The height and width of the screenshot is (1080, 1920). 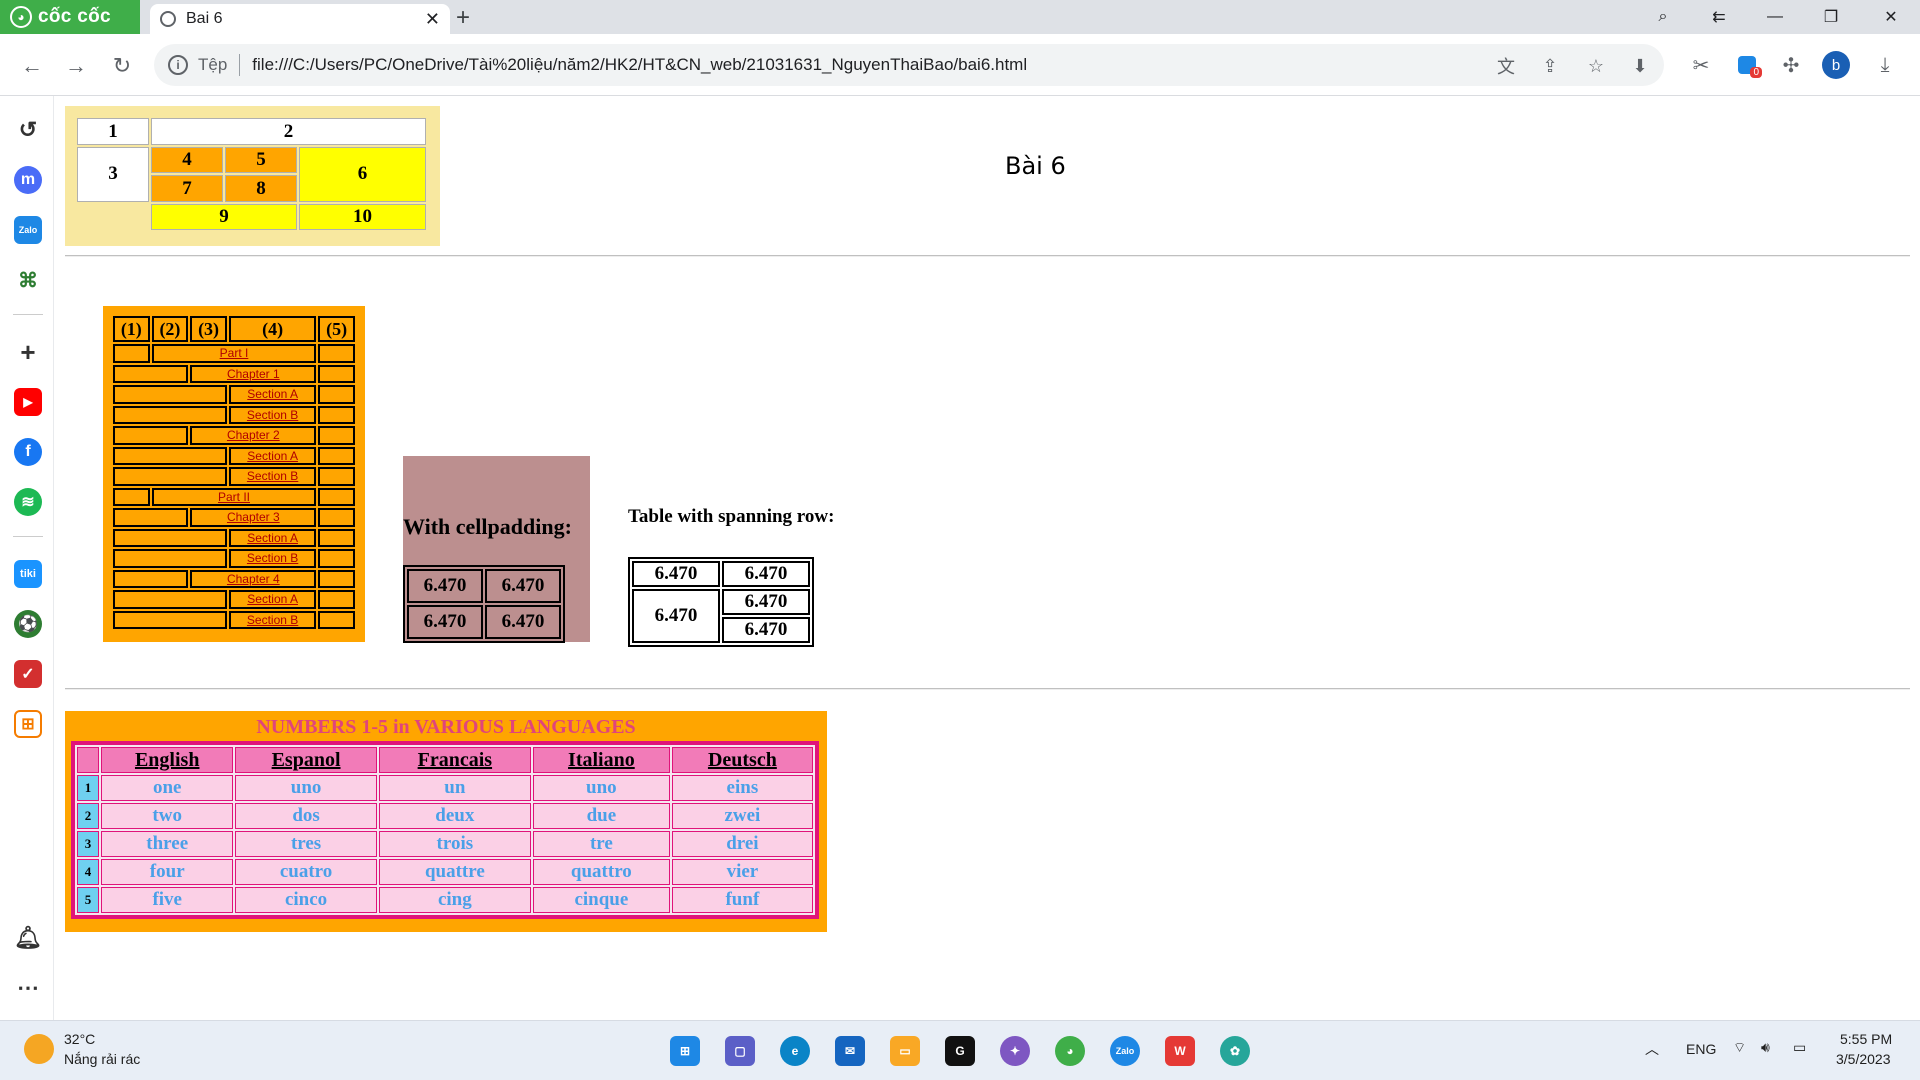 What do you see at coordinates (28, 280) in the screenshot?
I see `game-controller-icon: ⌘` at bounding box center [28, 280].